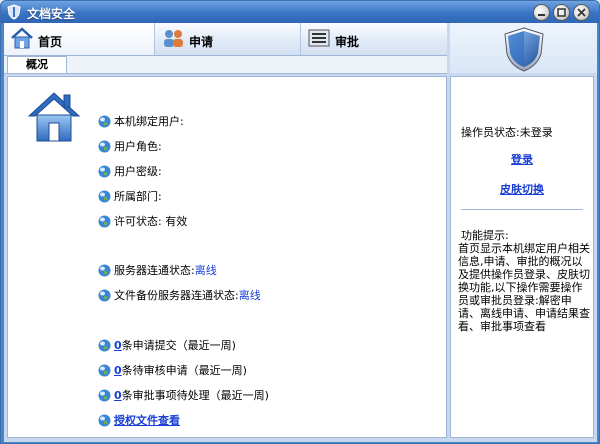  I want to click on subtab-bar: 概况, so click(225, 65).